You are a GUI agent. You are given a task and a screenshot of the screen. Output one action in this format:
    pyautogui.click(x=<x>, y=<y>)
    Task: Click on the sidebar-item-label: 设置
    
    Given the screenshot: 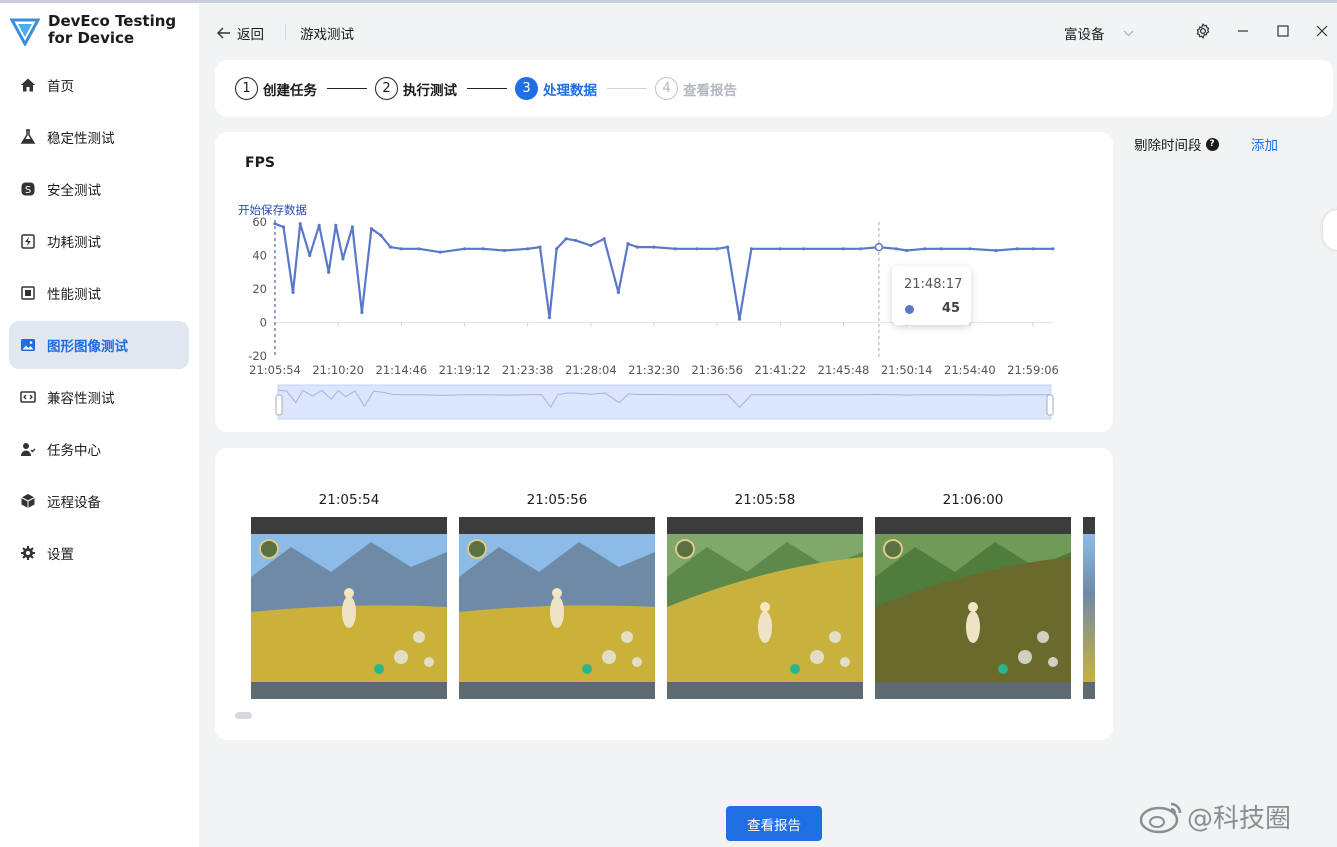 What is the action you would take?
    pyautogui.click(x=60, y=555)
    